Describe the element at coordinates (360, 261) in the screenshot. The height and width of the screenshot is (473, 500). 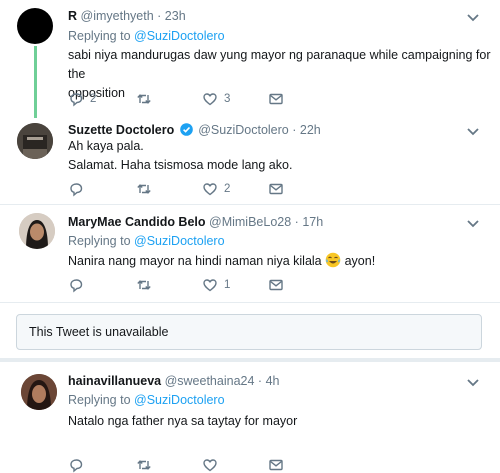
I see `tweet-text-part: ayon!` at that location.